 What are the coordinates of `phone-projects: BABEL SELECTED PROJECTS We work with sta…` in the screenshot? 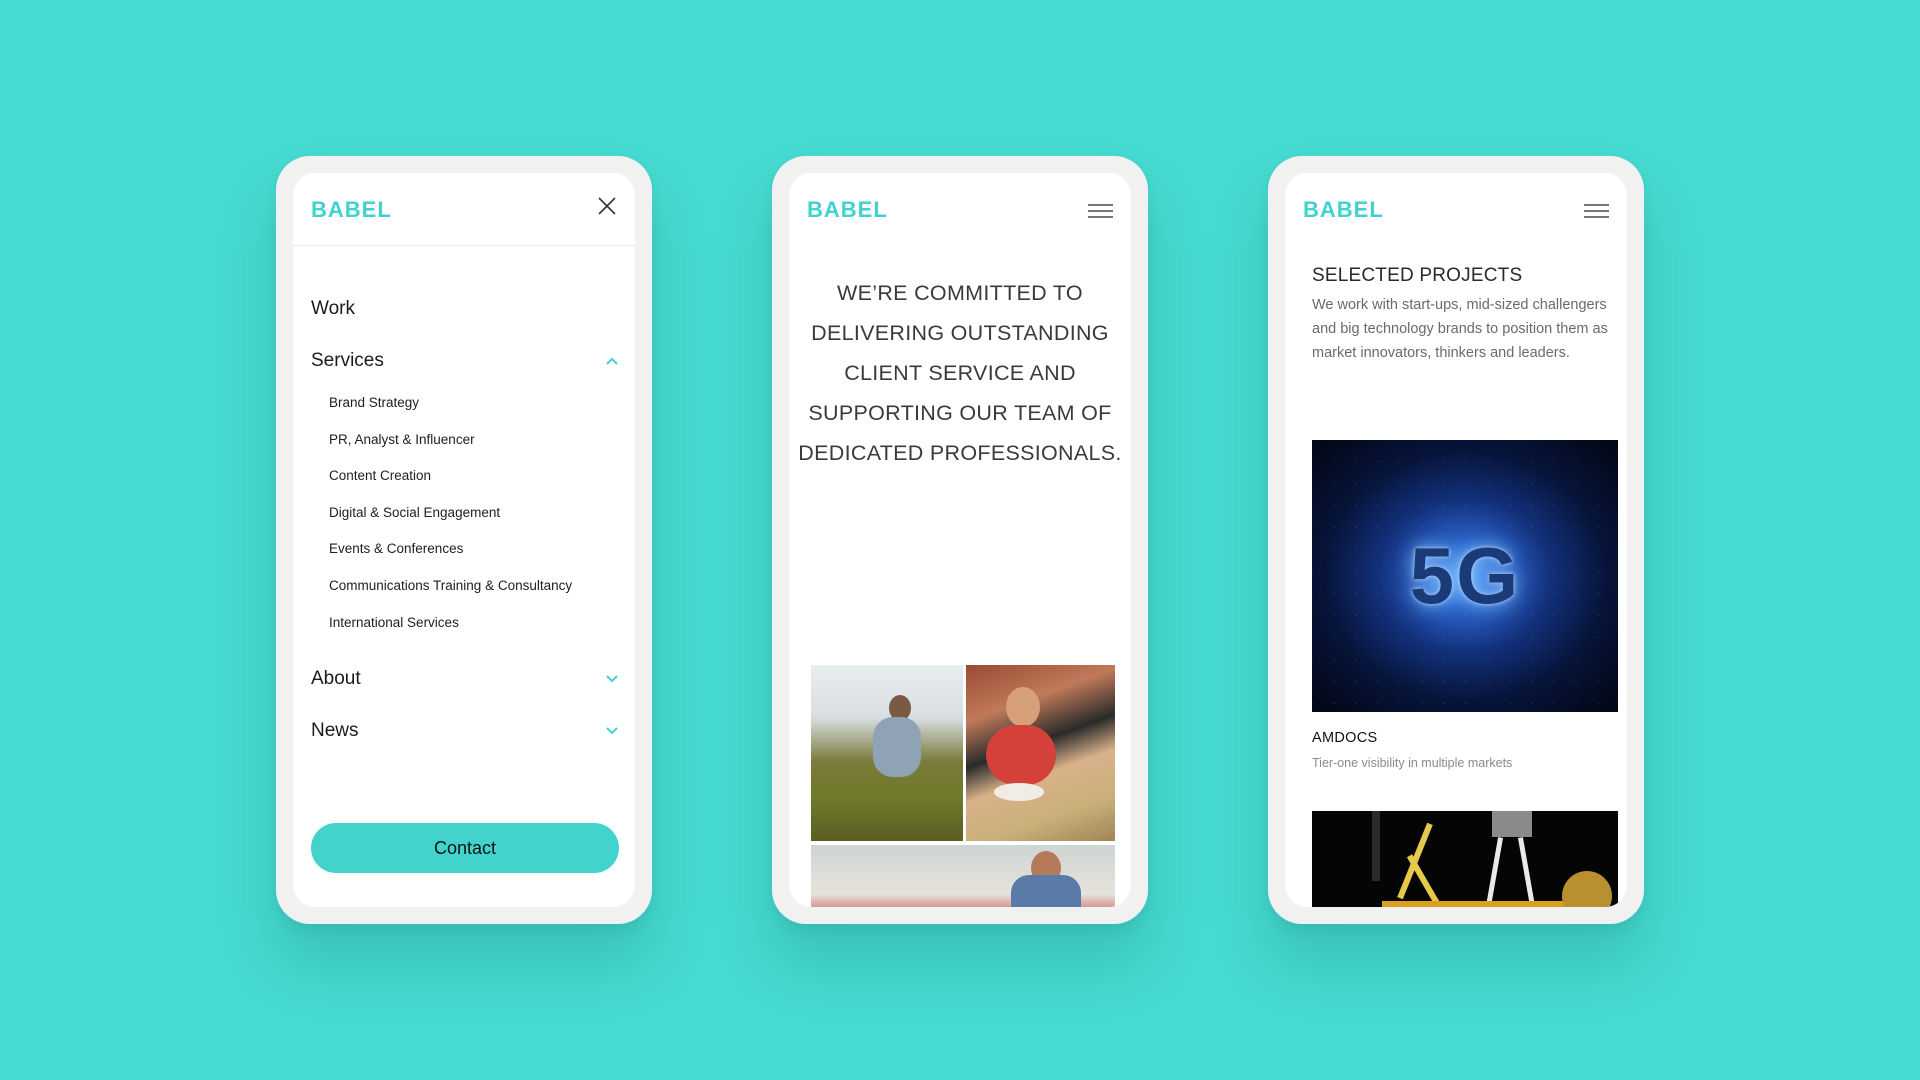 It's located at (1456, 540).